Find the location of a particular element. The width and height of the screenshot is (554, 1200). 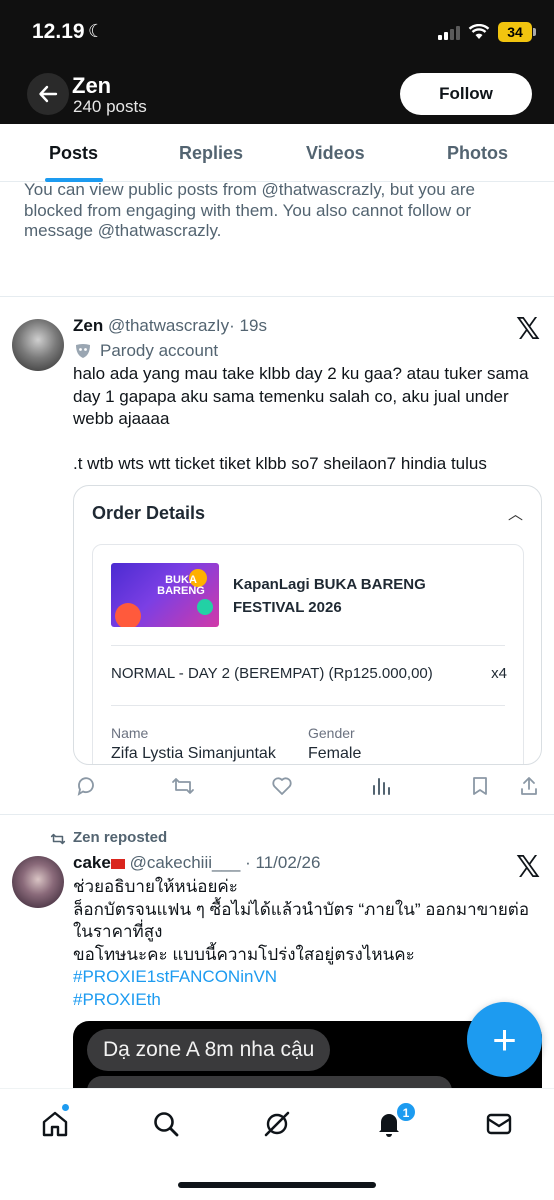

home-icon is located at coordinates (55, 1124).